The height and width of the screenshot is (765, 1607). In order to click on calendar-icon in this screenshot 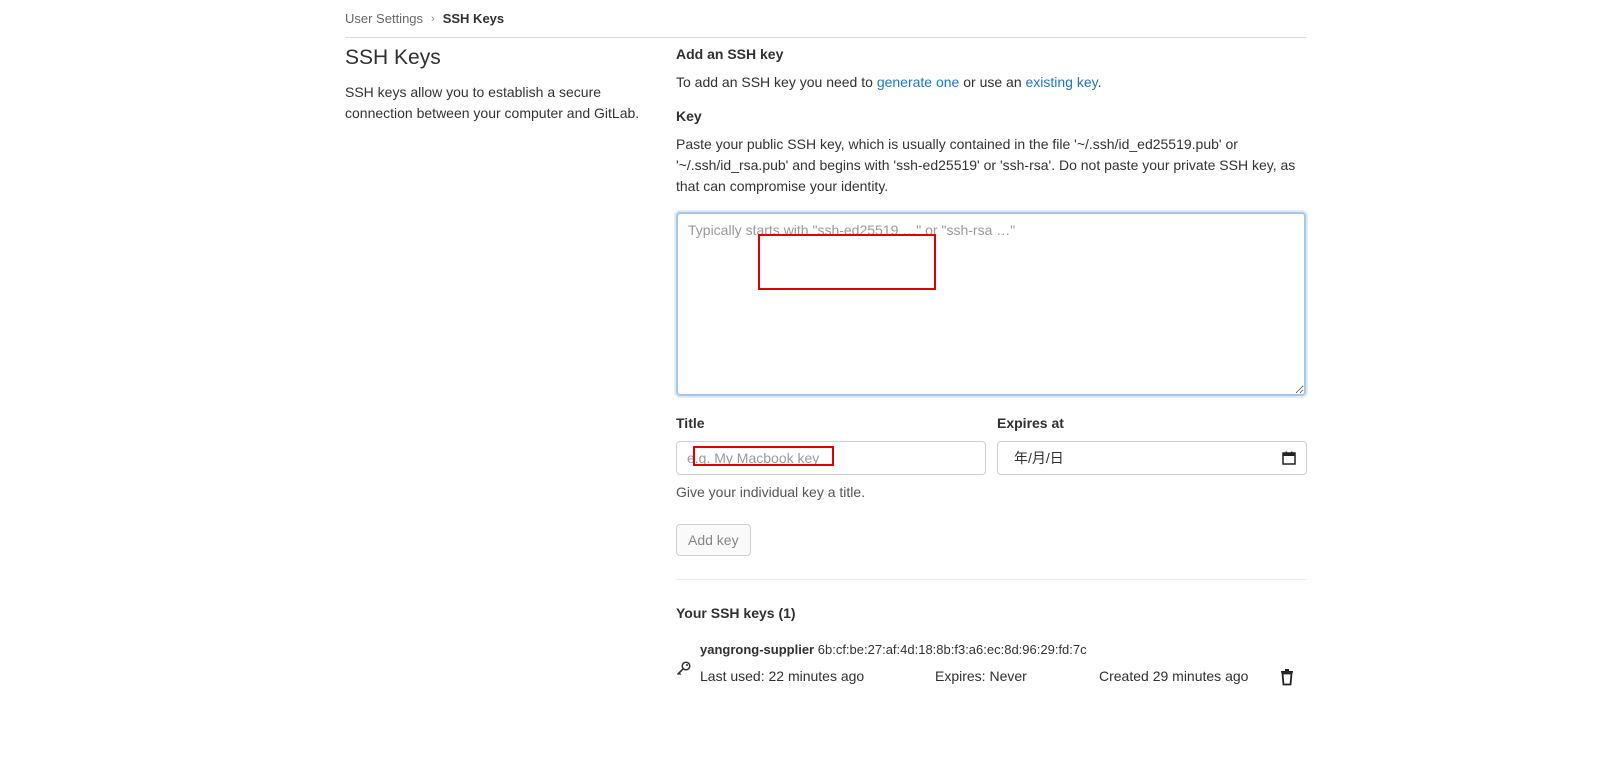, I will do `click(1289, 458)`.